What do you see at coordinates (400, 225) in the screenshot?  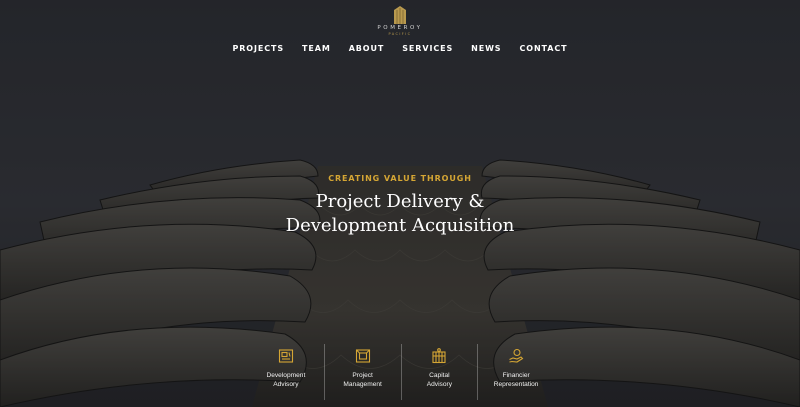 I see `headline-line-2: Development Acquisition` at bounding box center [400, 225].